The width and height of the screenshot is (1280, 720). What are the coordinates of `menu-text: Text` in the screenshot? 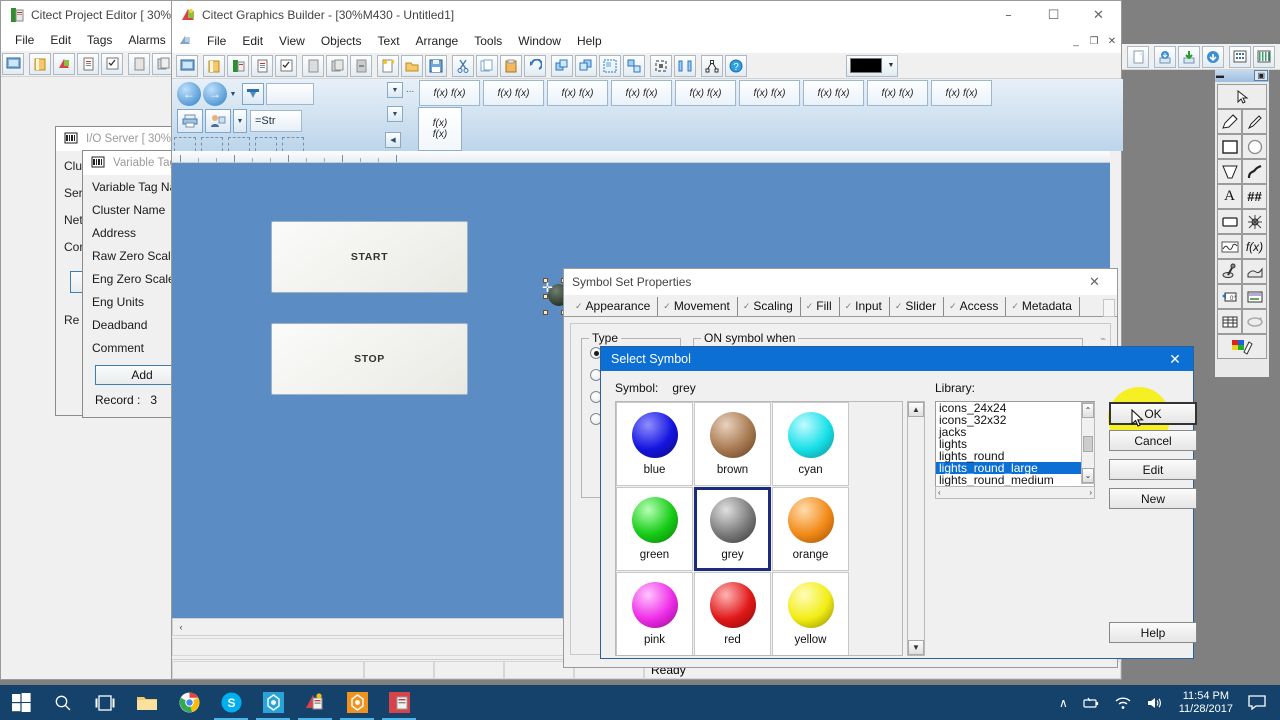 It's located at (389, 41).